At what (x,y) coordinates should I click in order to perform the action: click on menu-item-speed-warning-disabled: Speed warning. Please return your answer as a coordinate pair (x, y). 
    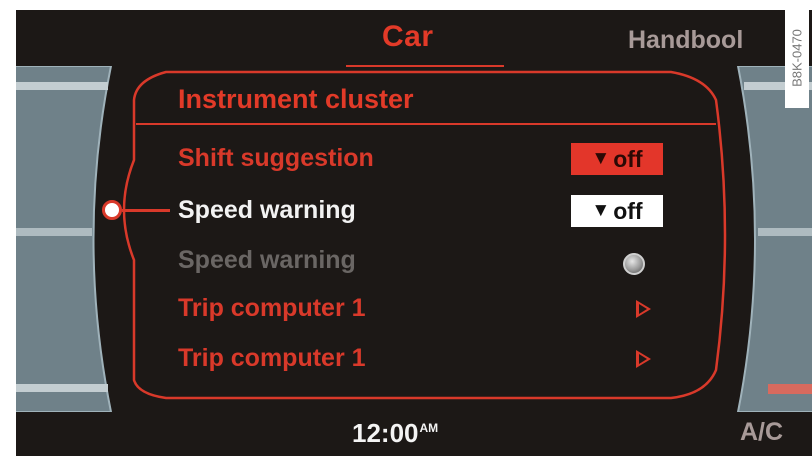
    Looking at the image, I should click on (267, 260).